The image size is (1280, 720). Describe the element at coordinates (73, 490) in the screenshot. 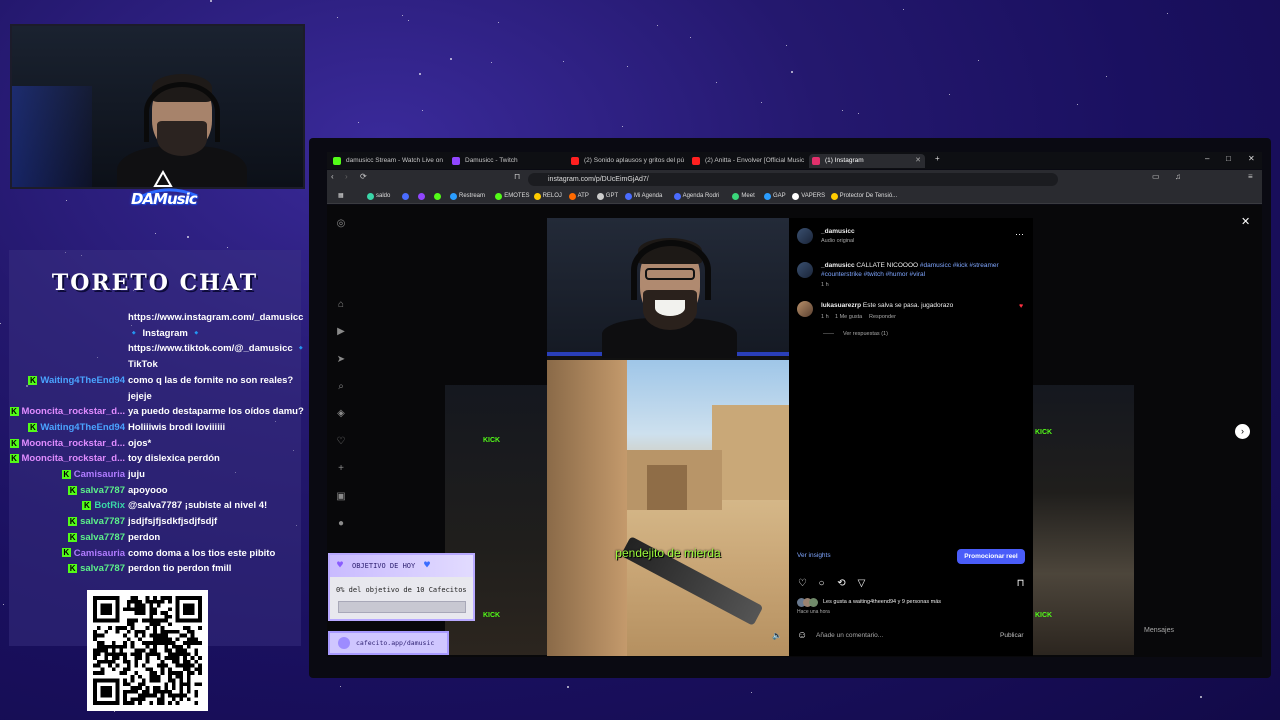

I see `kick-badge-icon: K` at that location.